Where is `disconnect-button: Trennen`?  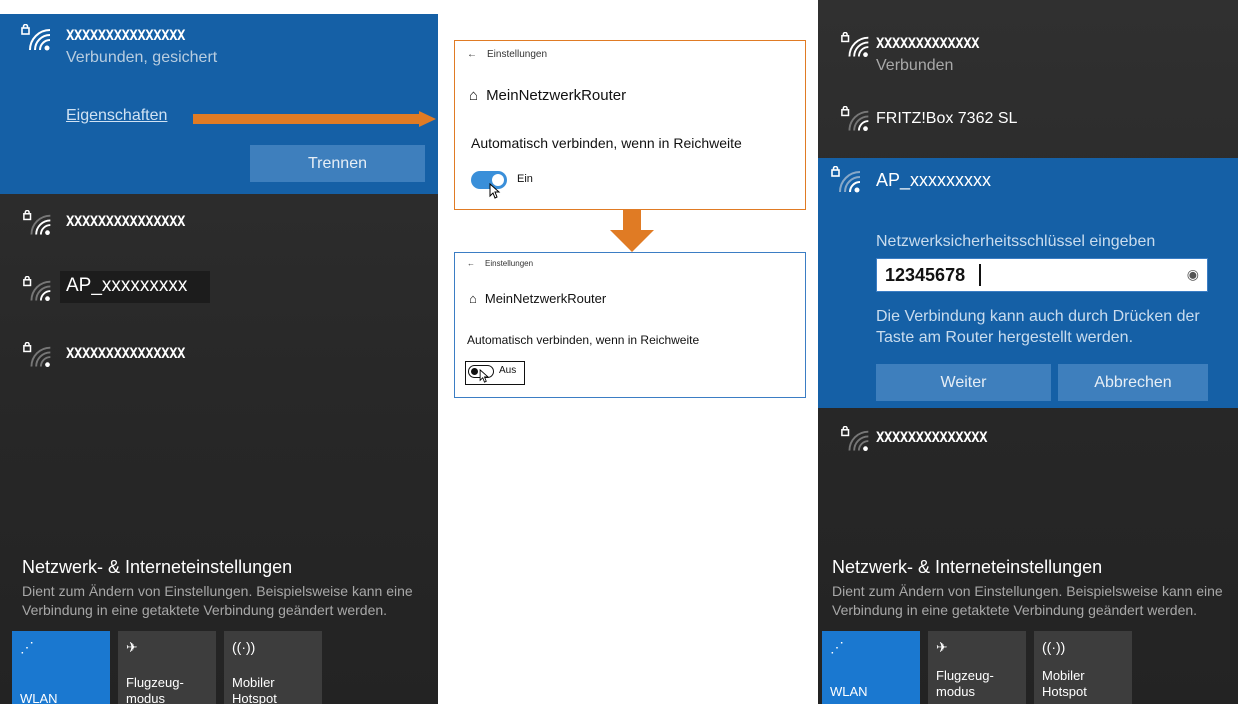
disconnect-button: Trennen is located at coordinates (337, 163).